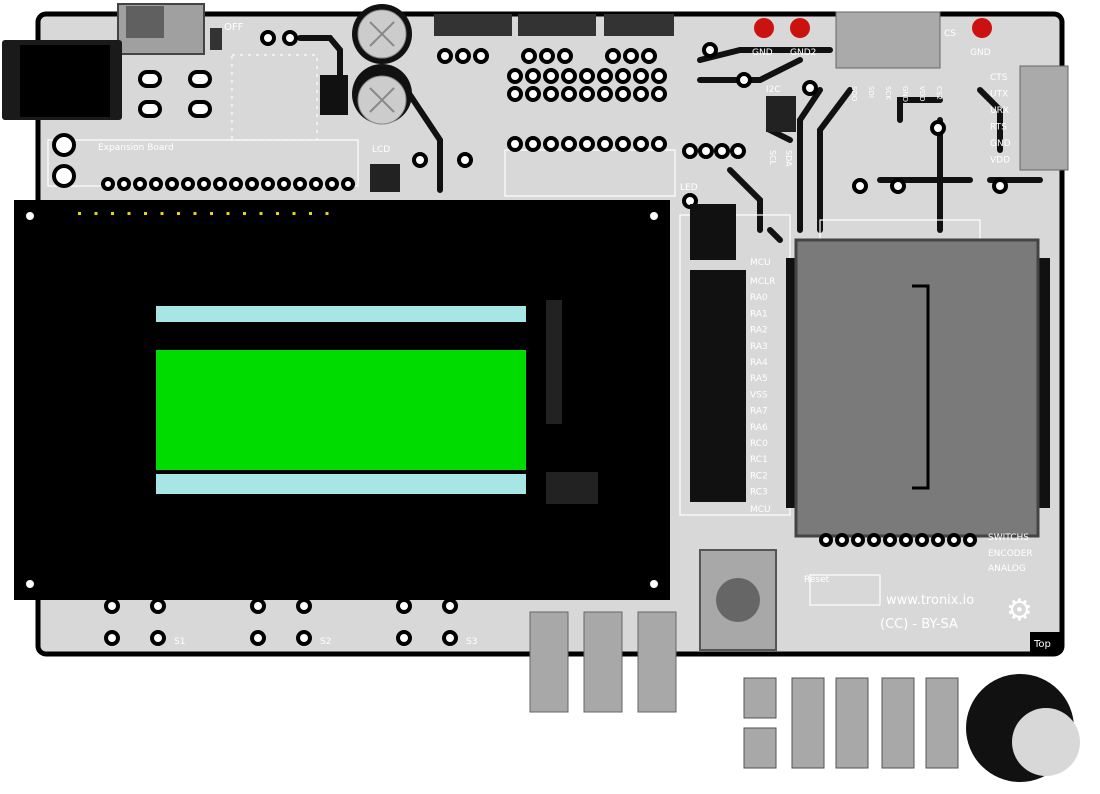 Image resolution: width=1100 pixels, height=794 pixels. I want to click on reset-label: Reset, so click(817, 580).